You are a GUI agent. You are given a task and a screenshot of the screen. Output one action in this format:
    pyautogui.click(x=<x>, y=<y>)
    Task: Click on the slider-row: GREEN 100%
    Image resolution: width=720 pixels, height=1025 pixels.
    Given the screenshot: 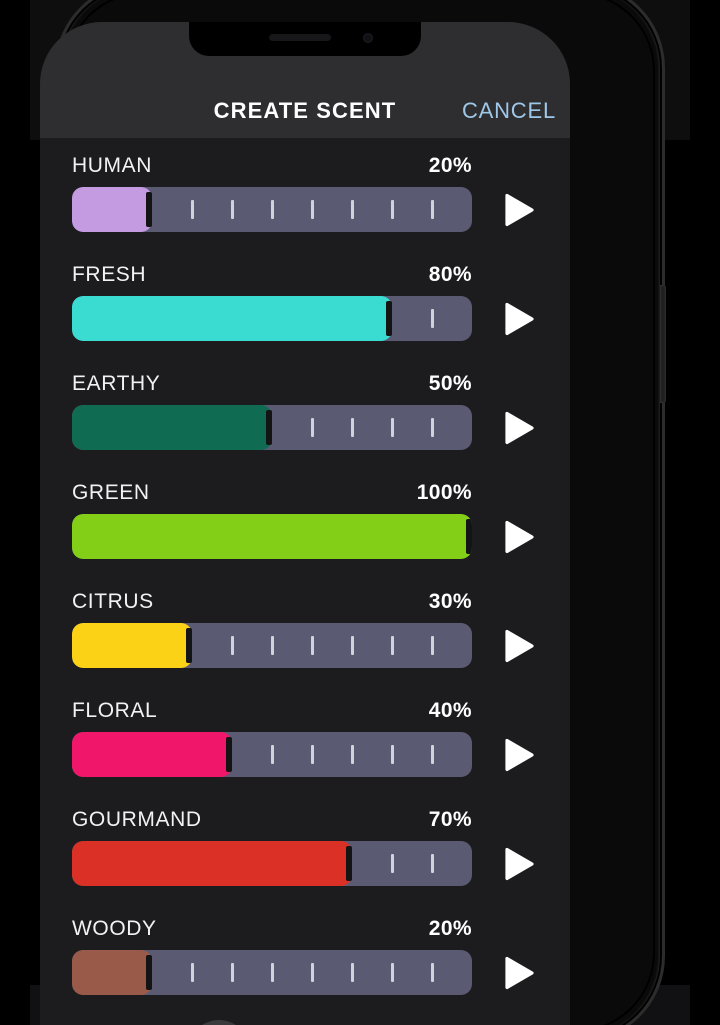 What is the action you would take?
    pyautogui.click(x=305, y=535)
    